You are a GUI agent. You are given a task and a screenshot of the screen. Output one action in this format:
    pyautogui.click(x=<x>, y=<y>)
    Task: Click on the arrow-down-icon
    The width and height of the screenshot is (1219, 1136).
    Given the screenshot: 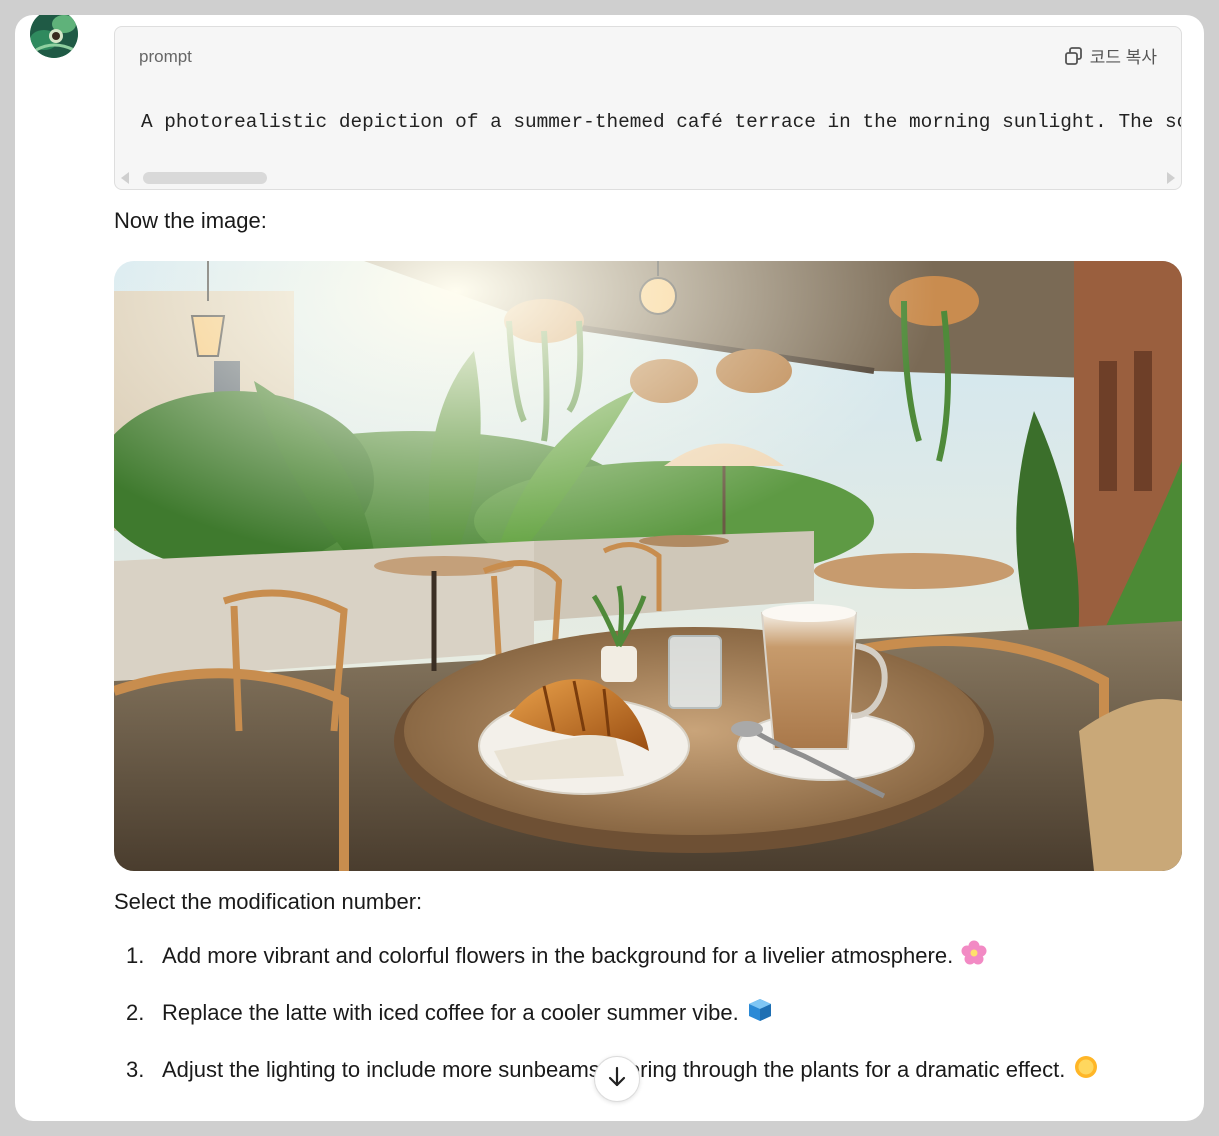 What is the action you would take?
    pyautogui.click(x=617, y=1079)
    